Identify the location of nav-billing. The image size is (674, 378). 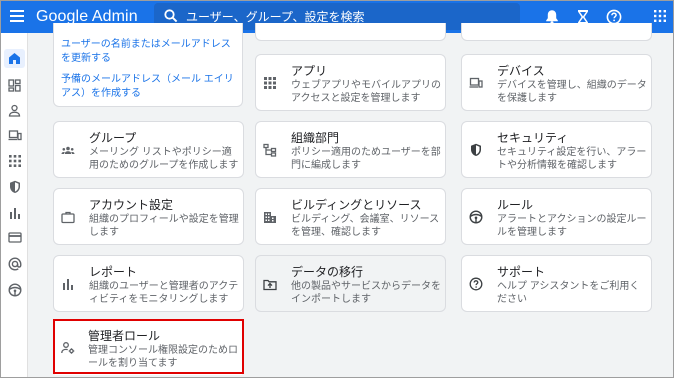
(14, 237).